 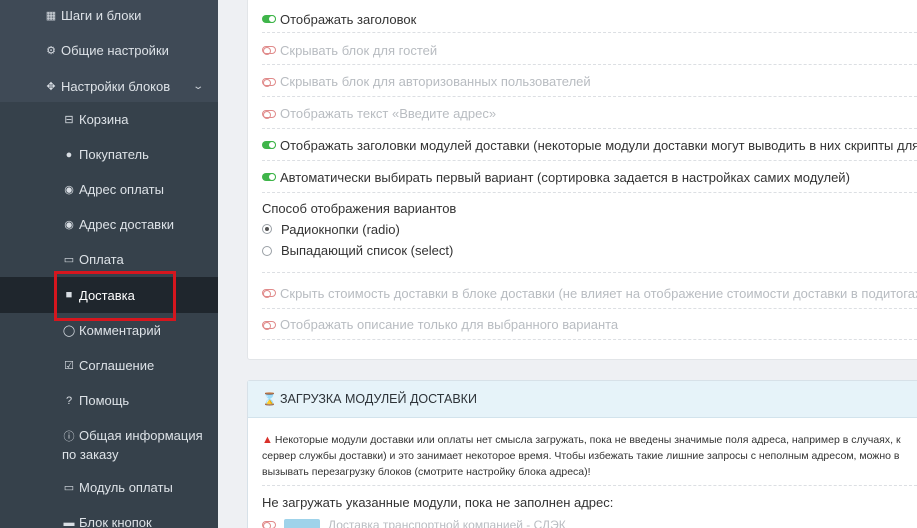 I want to click on sidebar-item-order-info: ⓘ Общая информация по заказу, so click(x=109, y=444).